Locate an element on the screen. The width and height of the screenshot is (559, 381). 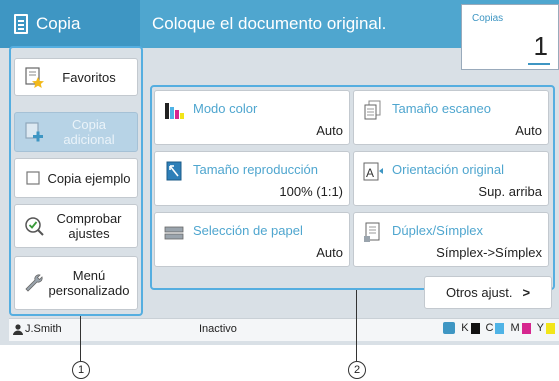
paper-tray-icon is located at coordinates (174, 232).